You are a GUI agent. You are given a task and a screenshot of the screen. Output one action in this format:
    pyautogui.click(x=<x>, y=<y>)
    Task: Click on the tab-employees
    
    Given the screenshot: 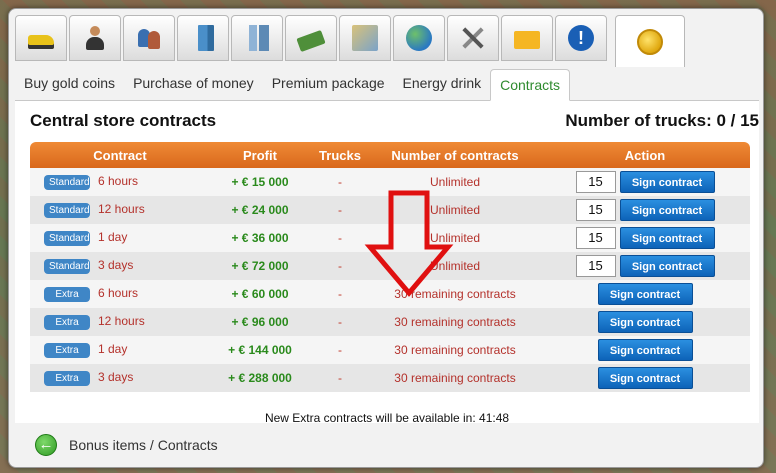 What is the action you would take?
    pyautogui.click(x=149, y=38)
    